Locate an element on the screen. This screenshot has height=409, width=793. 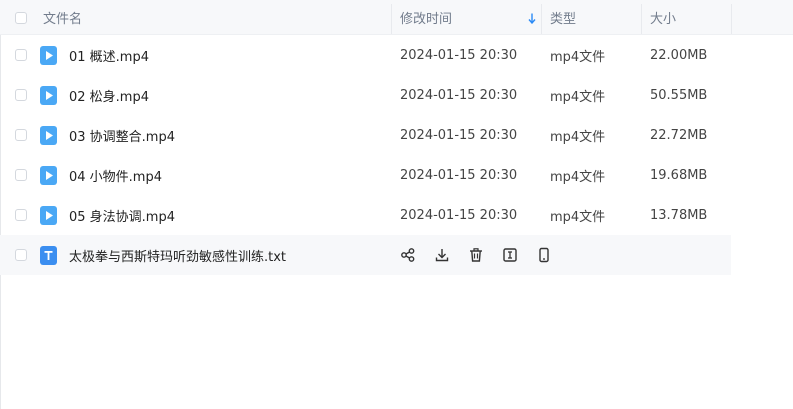
column-header-name: 文件名 is located at coordinates (62, 17).